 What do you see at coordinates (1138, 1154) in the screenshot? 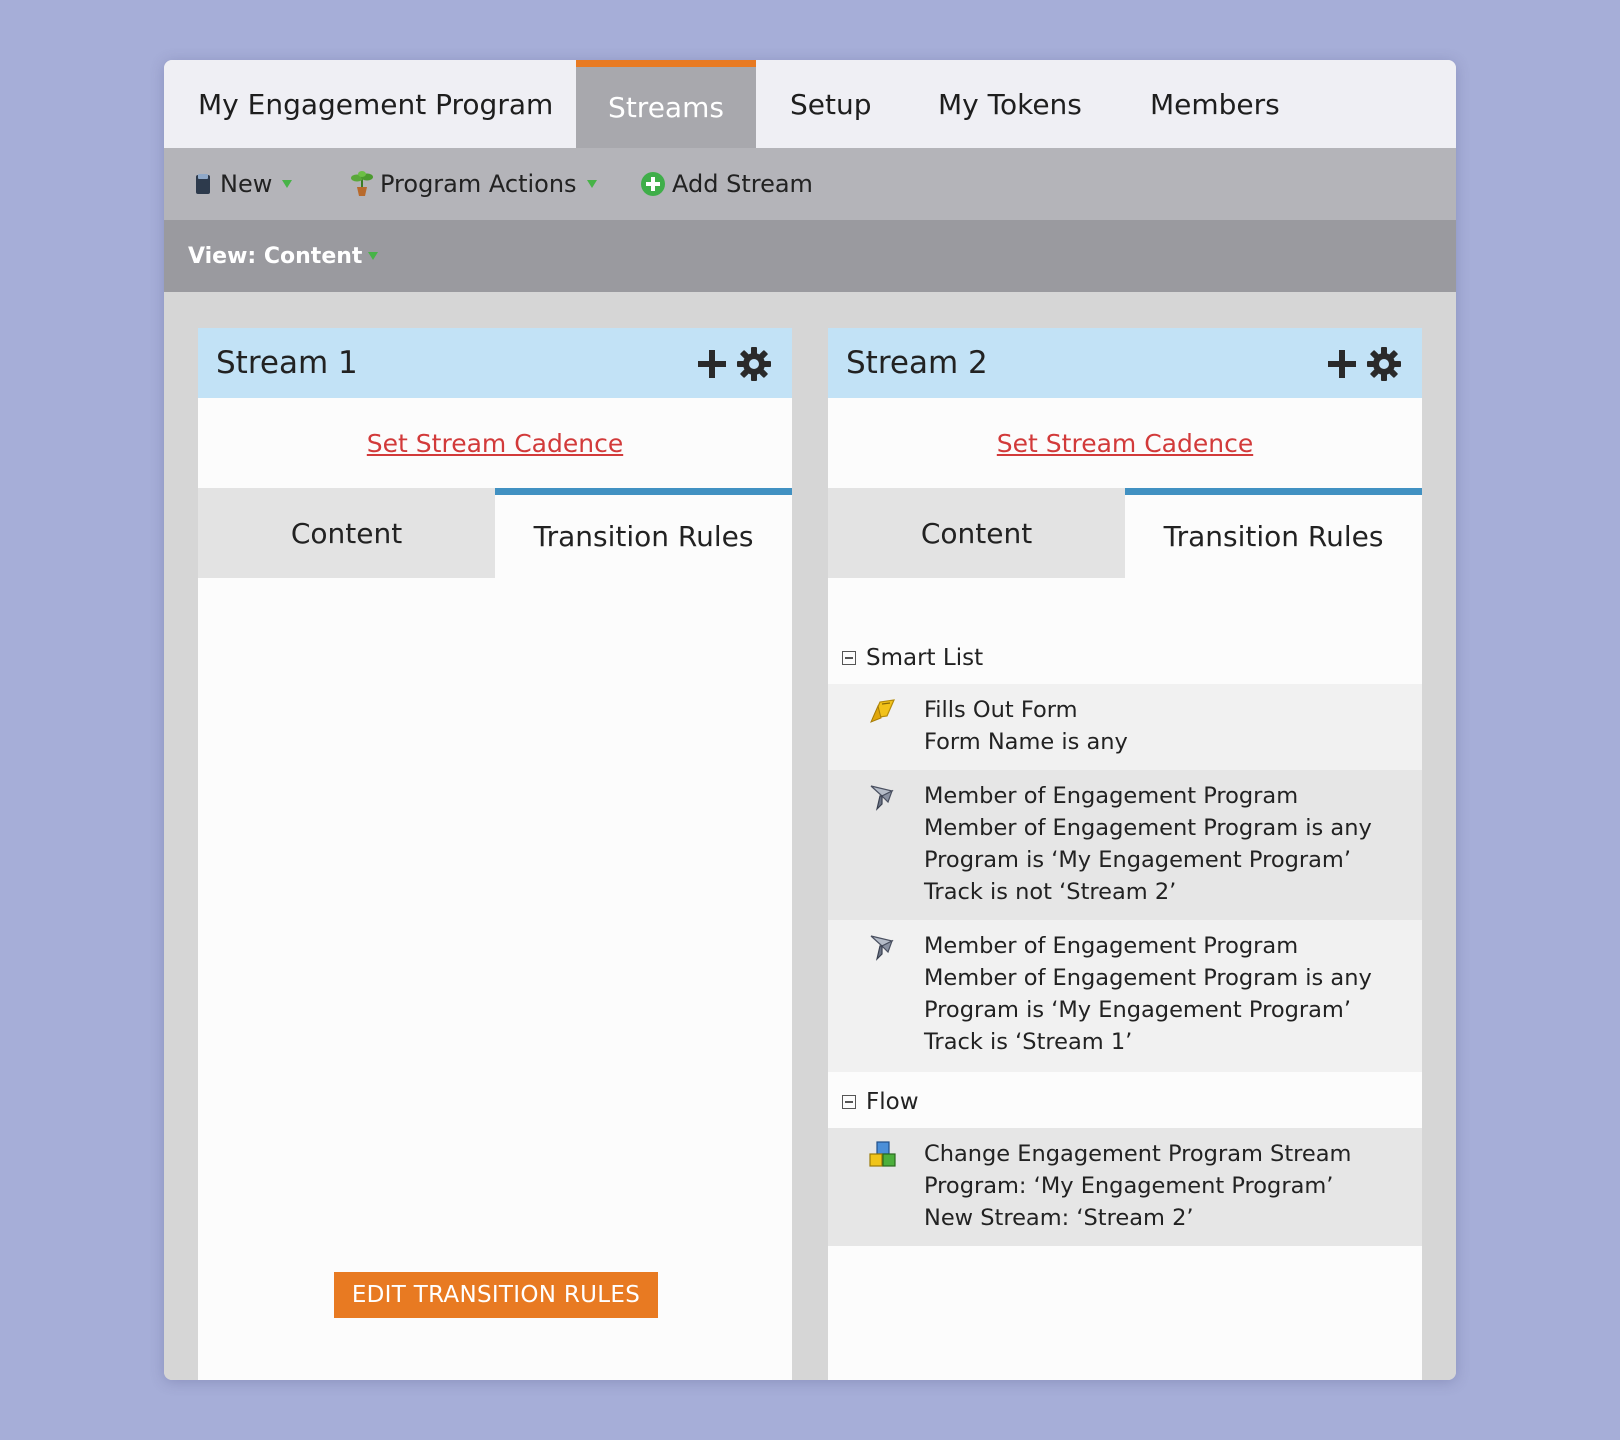
I see `flow-step-title: Change Engagement Program Stream` at bounding box center [1138, 1154].